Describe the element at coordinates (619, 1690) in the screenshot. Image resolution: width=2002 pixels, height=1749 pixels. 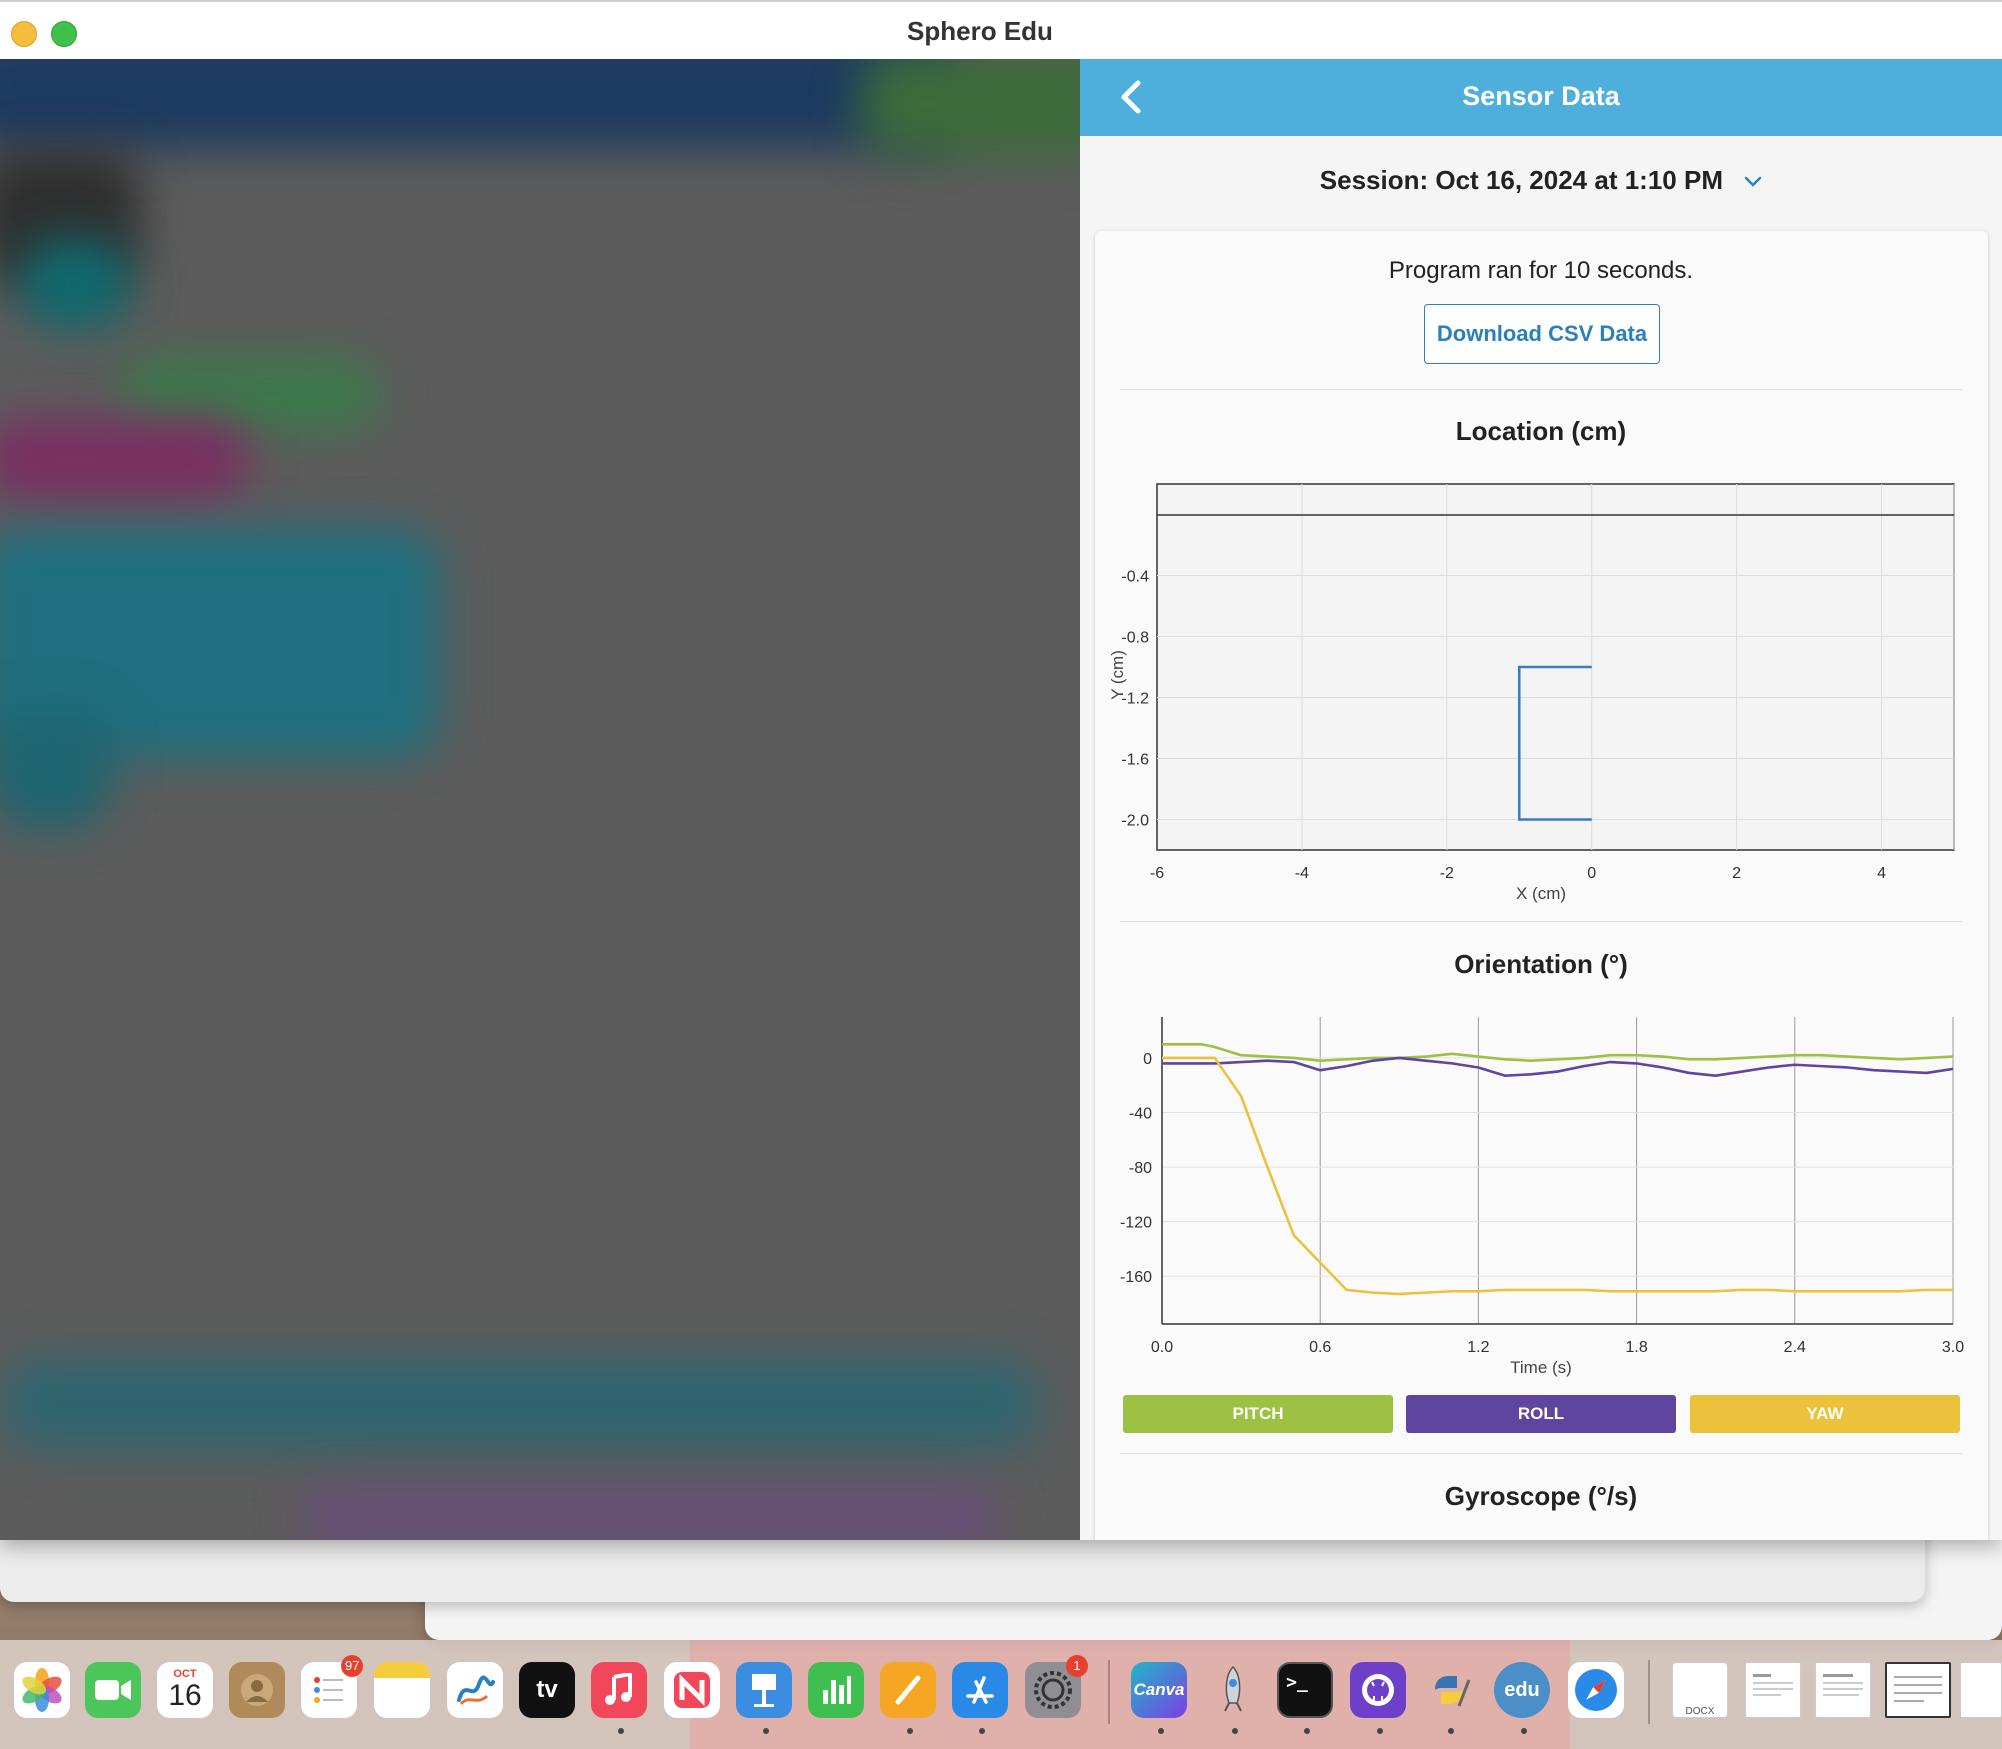
I see `music-icon` at that location.